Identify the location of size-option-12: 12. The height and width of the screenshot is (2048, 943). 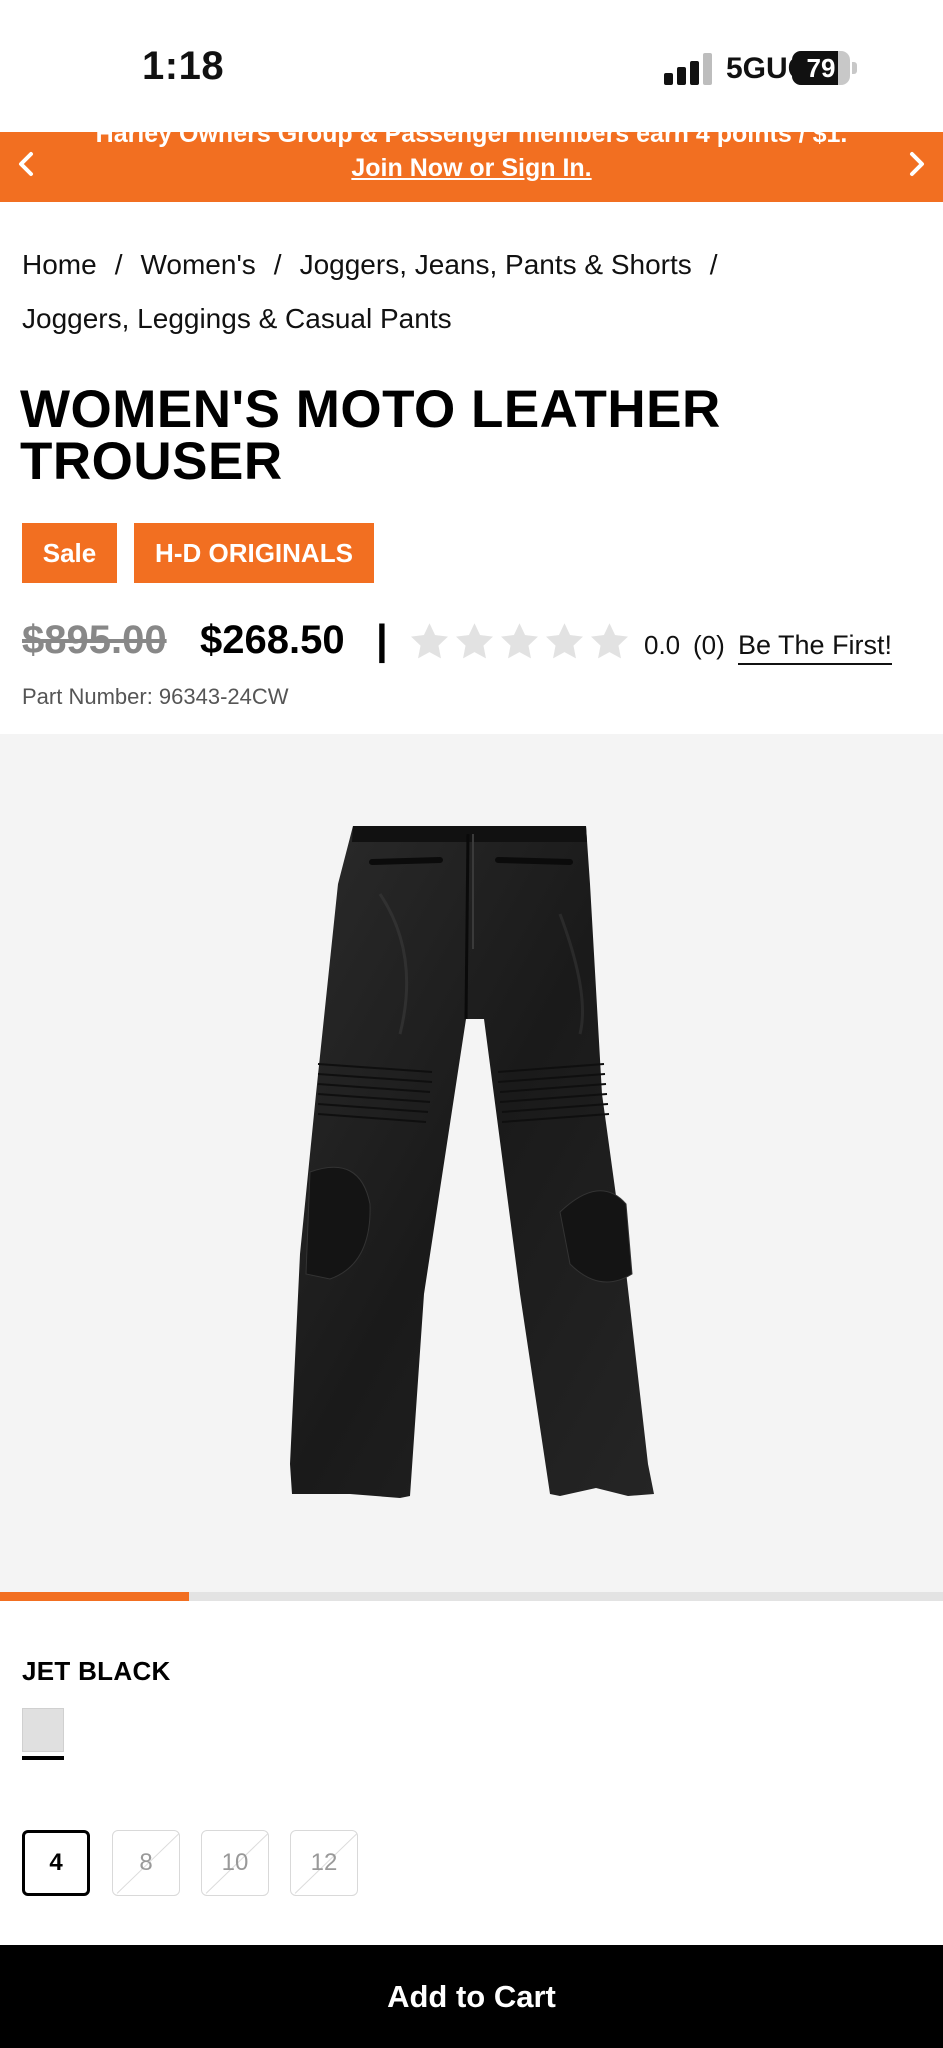
(324, 1863).